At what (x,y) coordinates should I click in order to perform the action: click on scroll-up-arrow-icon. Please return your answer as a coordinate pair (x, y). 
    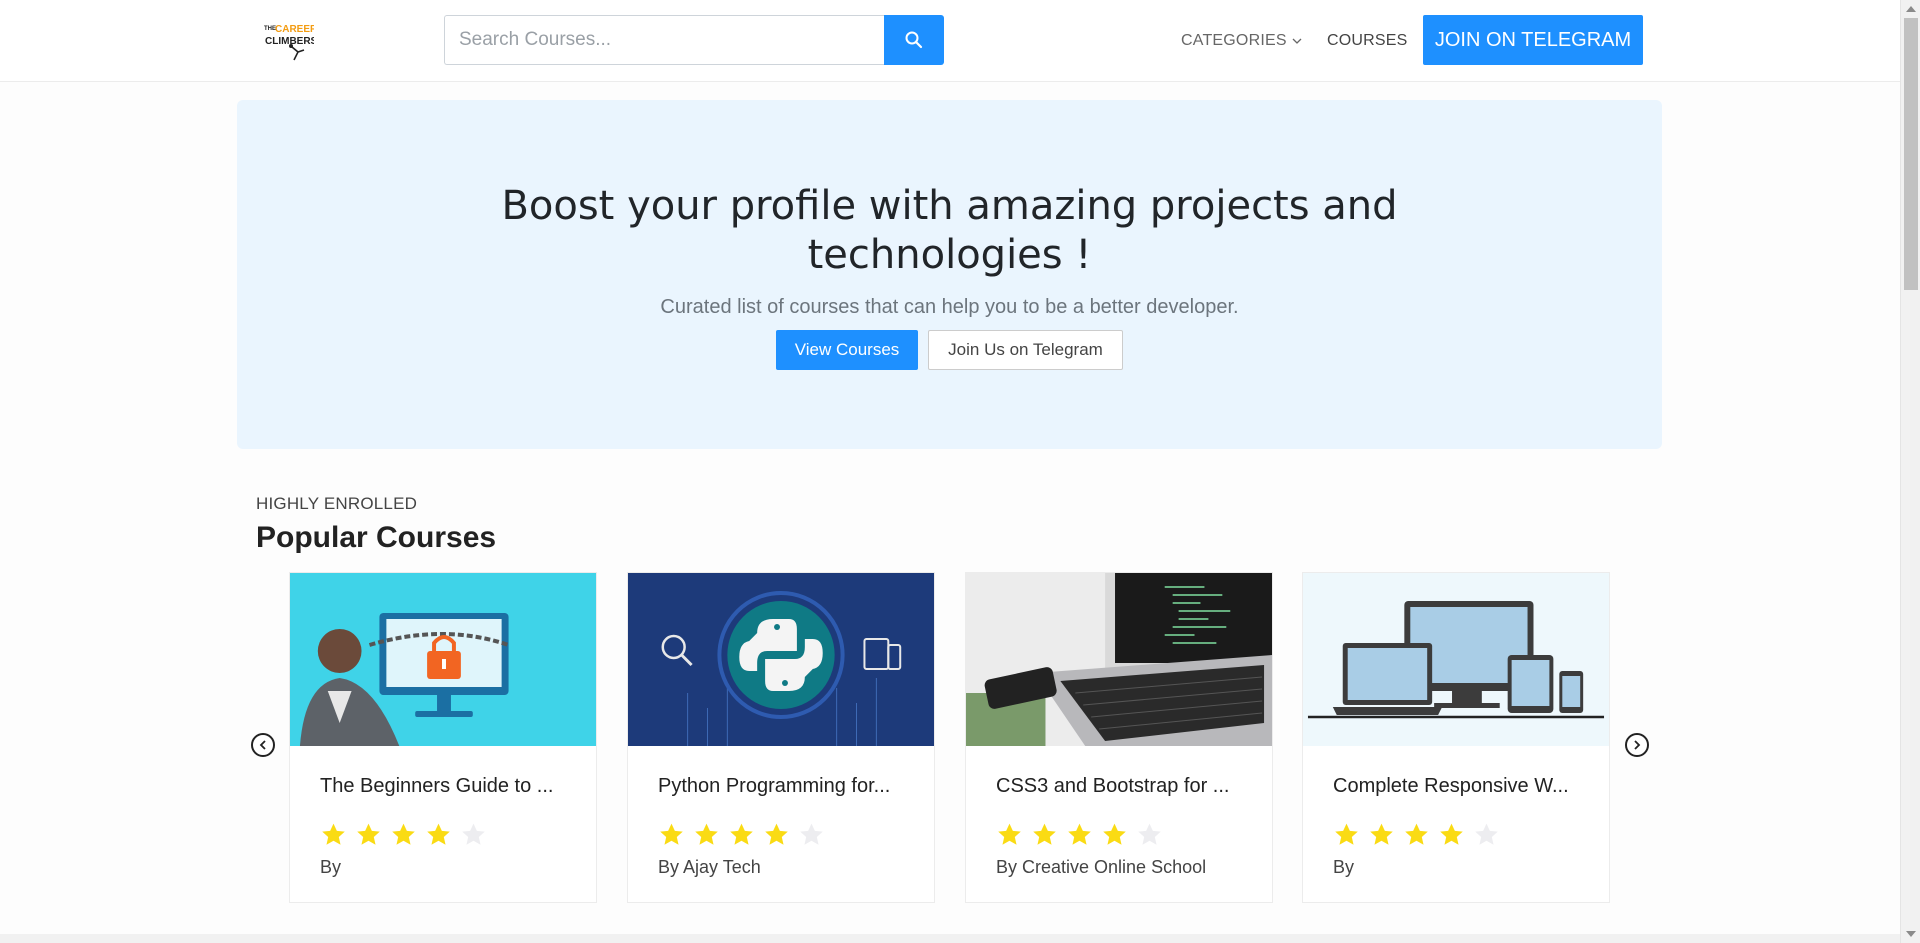
    Looking at the image, I should click on (1911, 9).